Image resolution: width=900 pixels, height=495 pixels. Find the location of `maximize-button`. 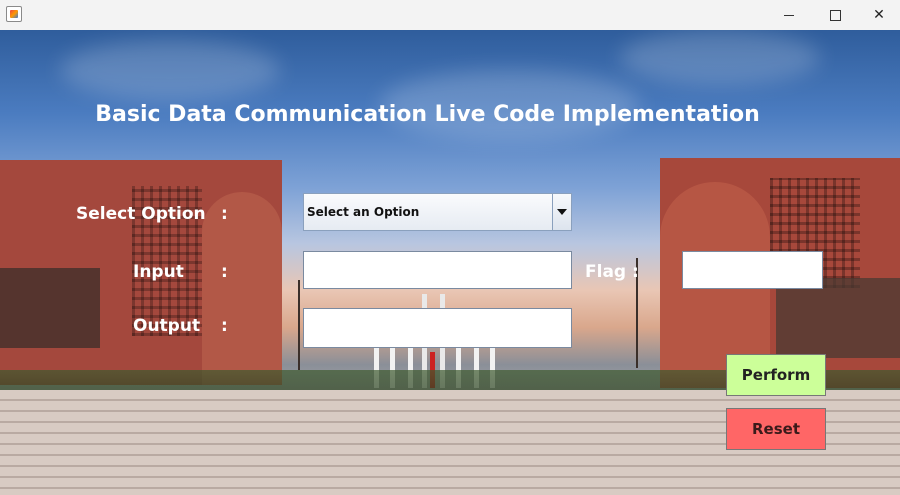

maximize-button is located at coordinates (835, 15).